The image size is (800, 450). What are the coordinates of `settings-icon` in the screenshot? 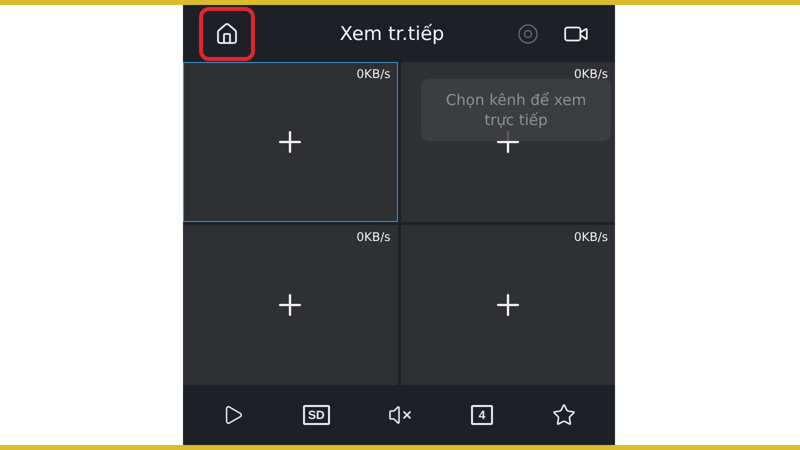 It's located at (528, 33).